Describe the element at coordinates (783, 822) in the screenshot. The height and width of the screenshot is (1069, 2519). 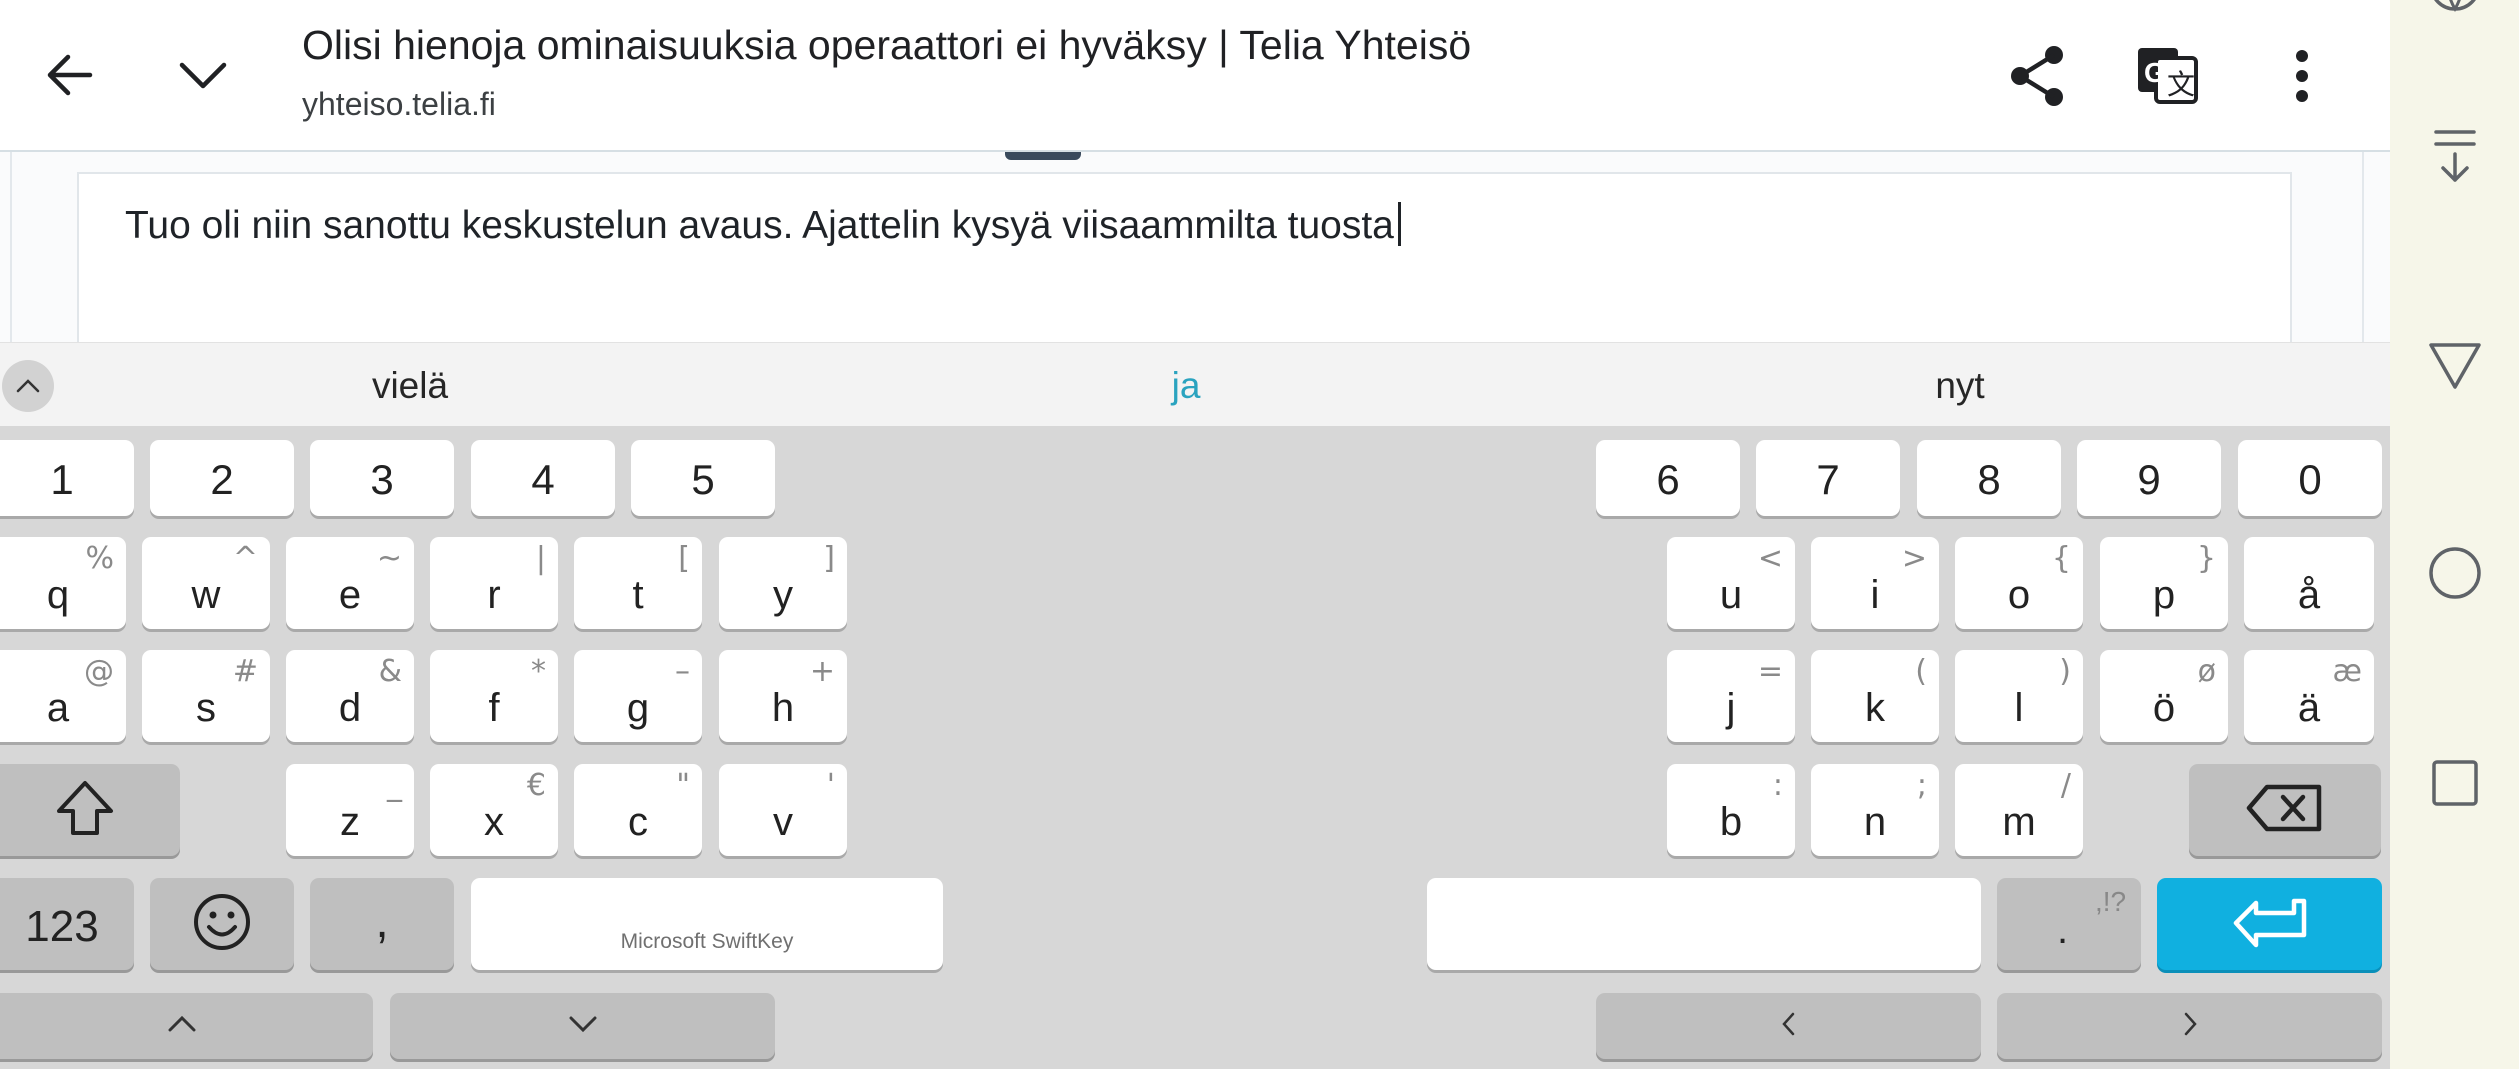
I see `key-label: v` at that location.